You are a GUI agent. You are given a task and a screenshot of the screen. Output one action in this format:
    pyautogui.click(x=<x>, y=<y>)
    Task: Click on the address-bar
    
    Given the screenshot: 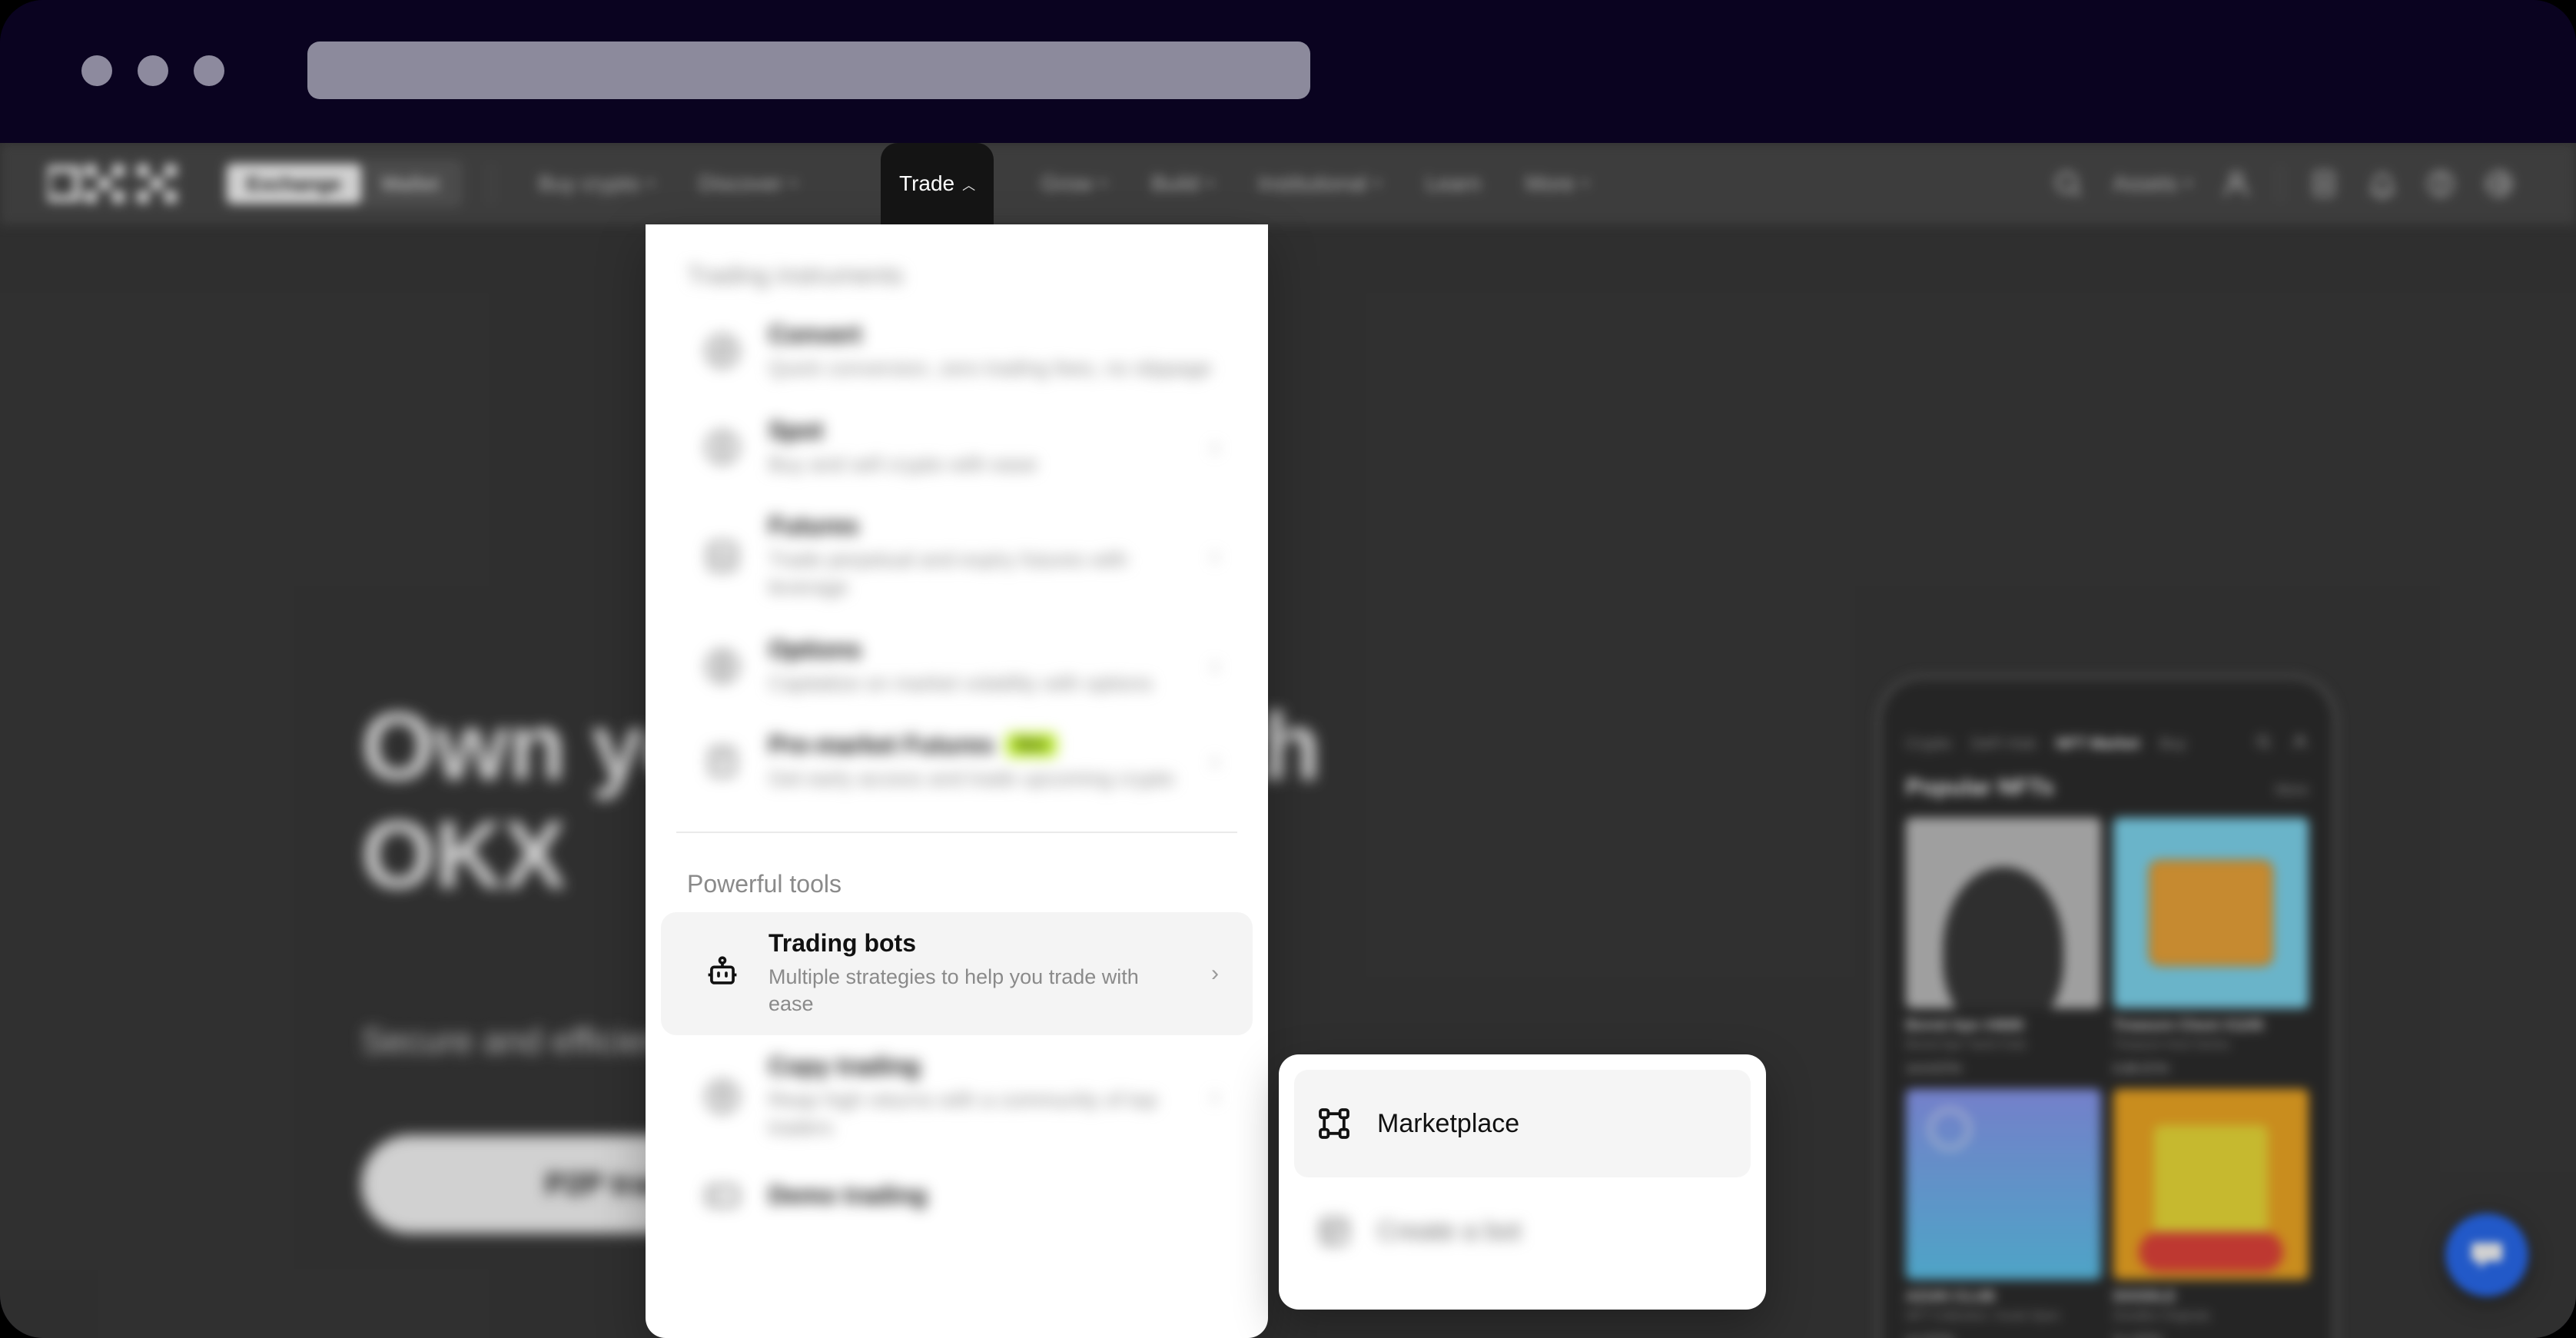 What is the action you would take?
    pyautogui.click(x=808, y=70)
    